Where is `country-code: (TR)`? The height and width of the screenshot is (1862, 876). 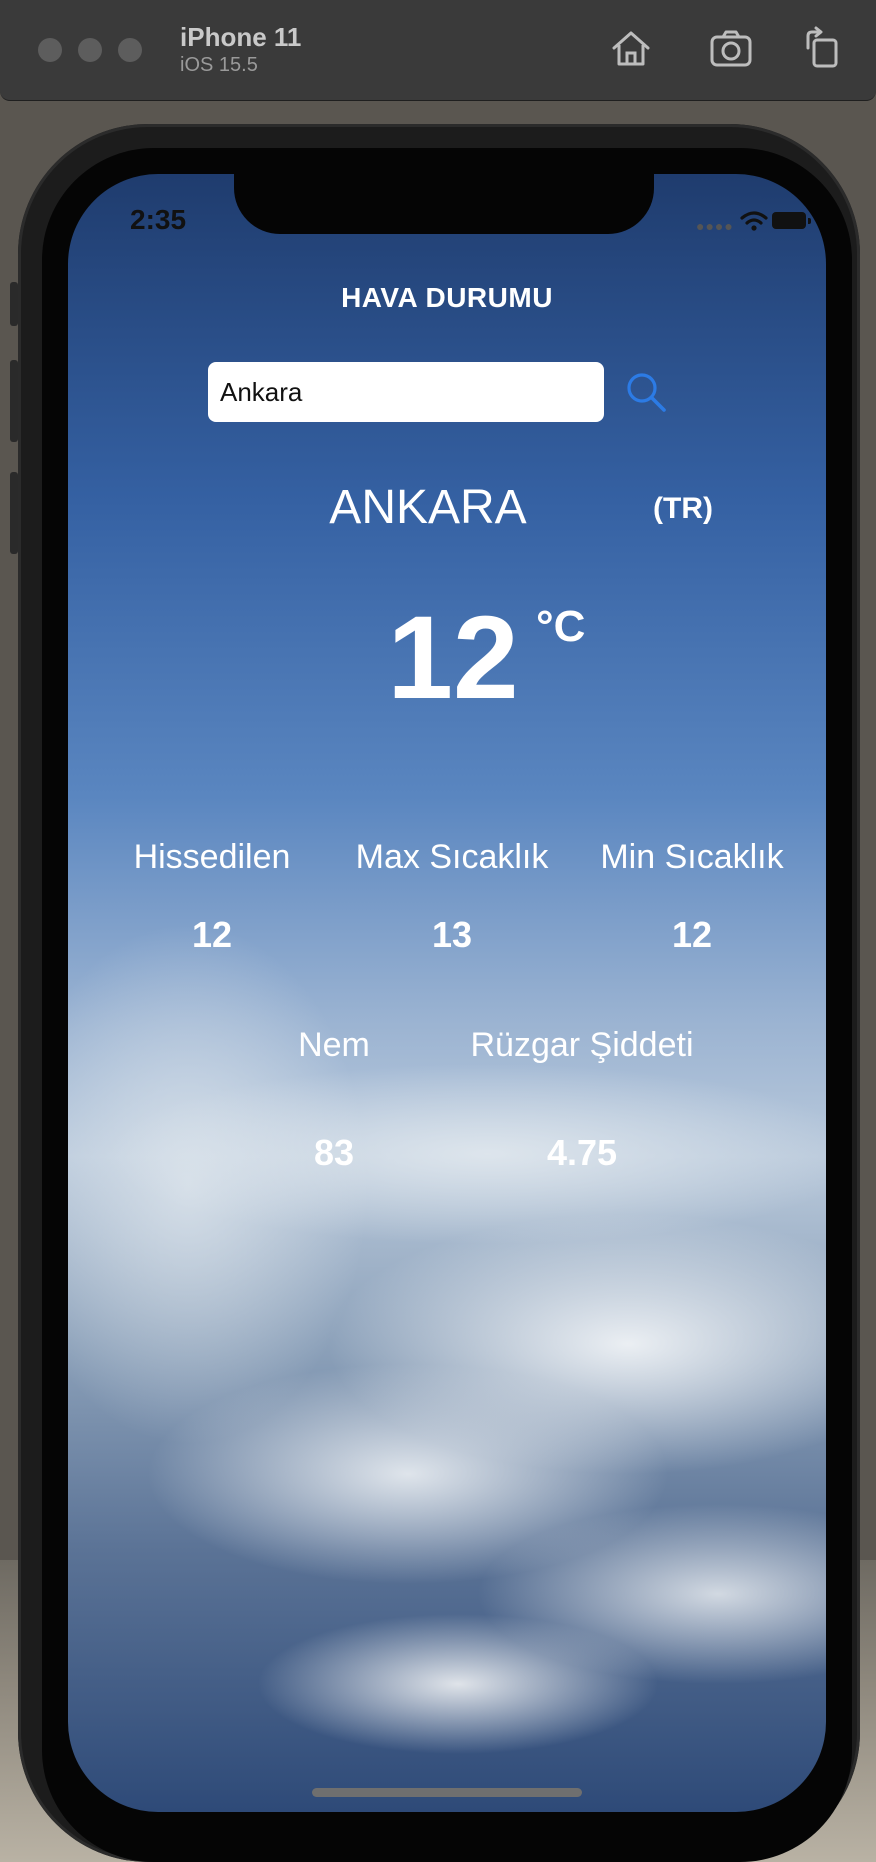
country-code: (TR) is located at coordinates (683, 508).